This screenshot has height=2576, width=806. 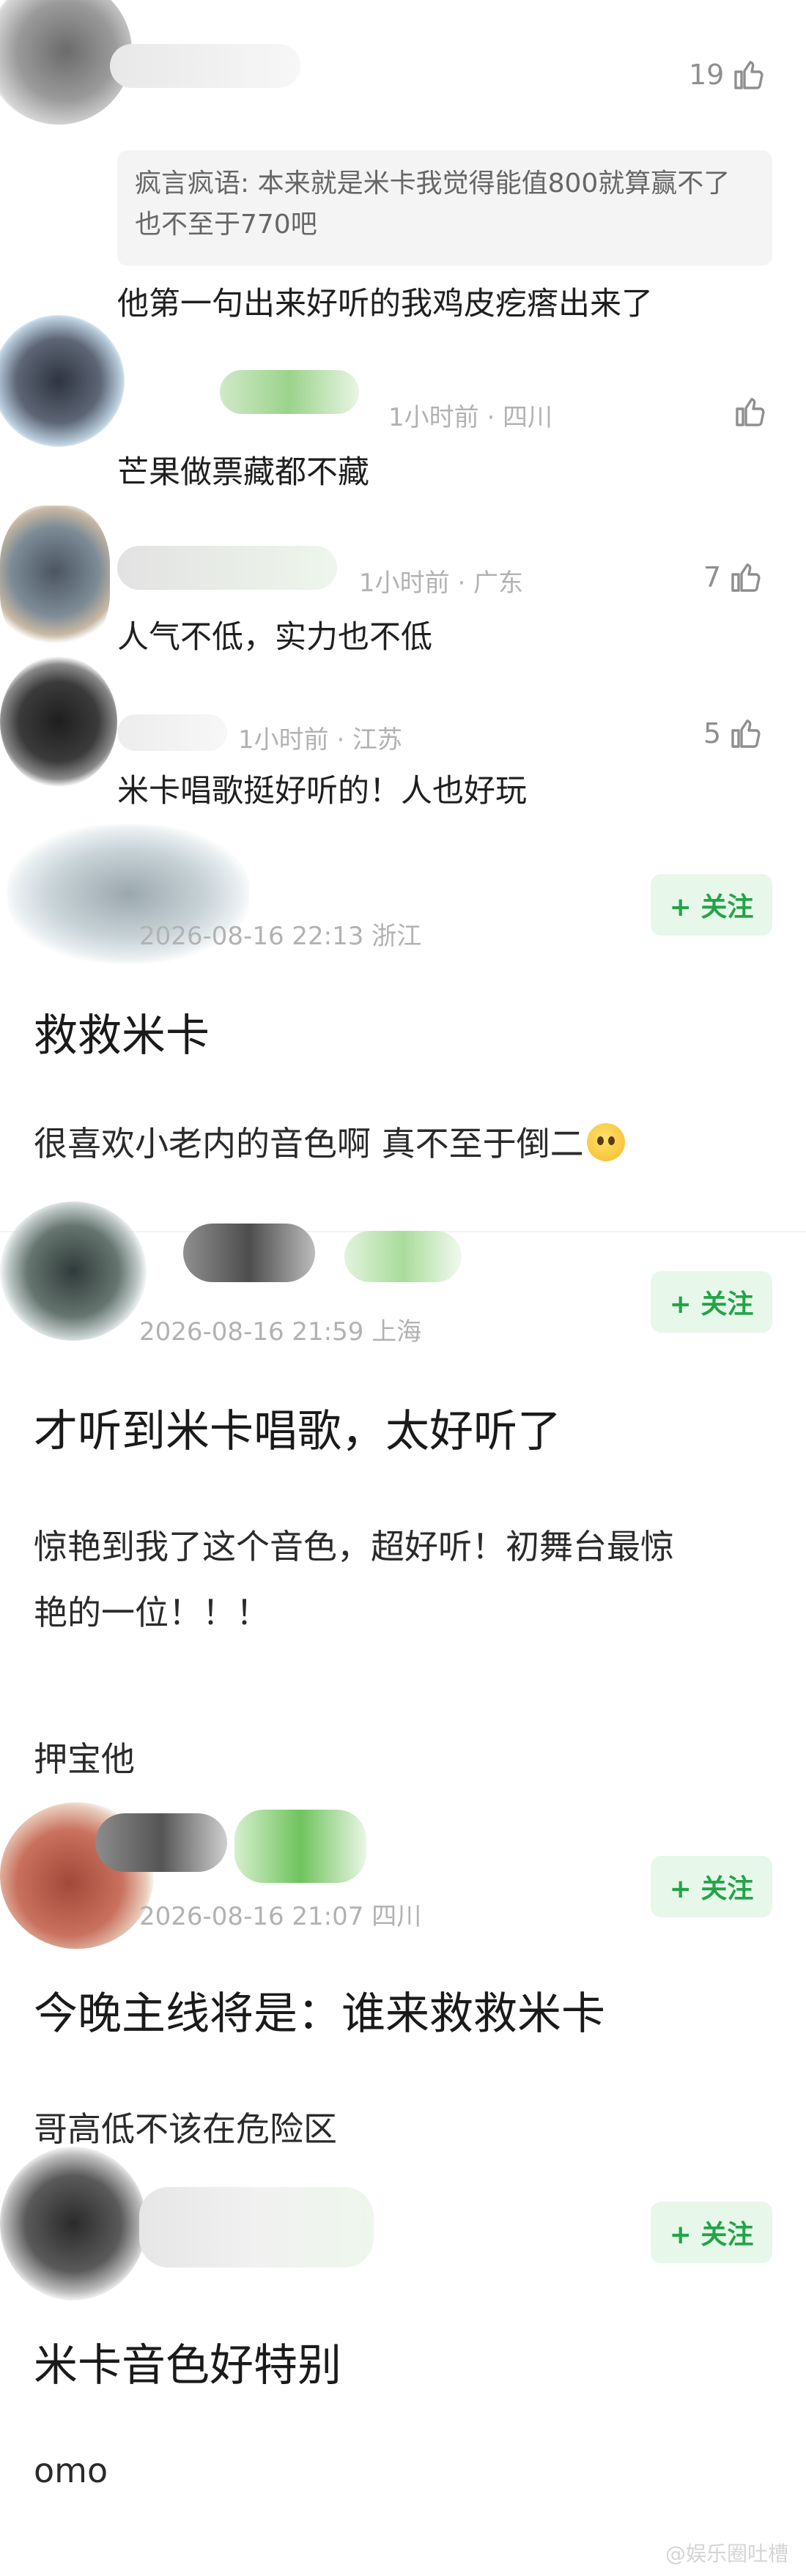 What do you see at coordinates (322, 791) in the screenshot?
I see `comment-text: 米卡唱歌挺好听的！人也好玩` at bounding box center [322, 791].